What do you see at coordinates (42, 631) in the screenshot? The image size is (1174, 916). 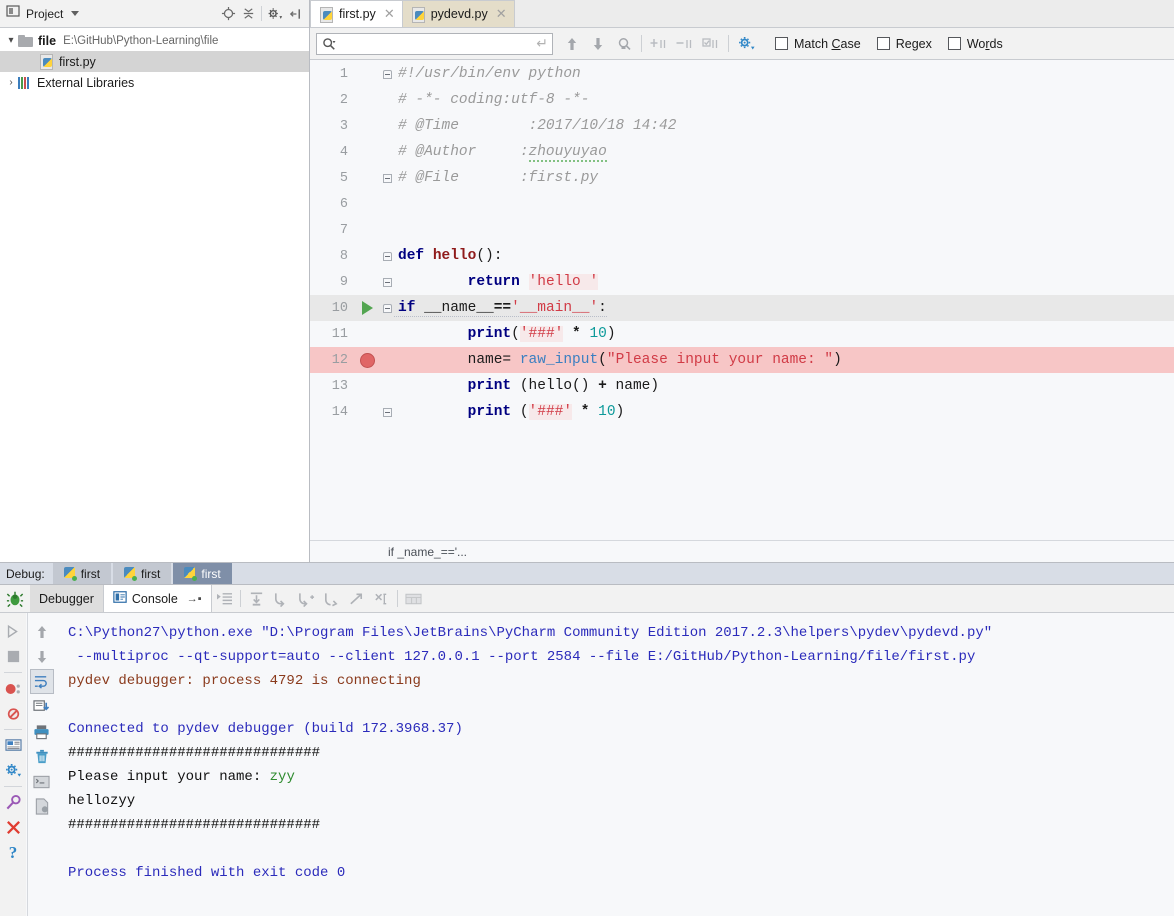 I see `scroll-up-icon` at bounding box center [42, 631].